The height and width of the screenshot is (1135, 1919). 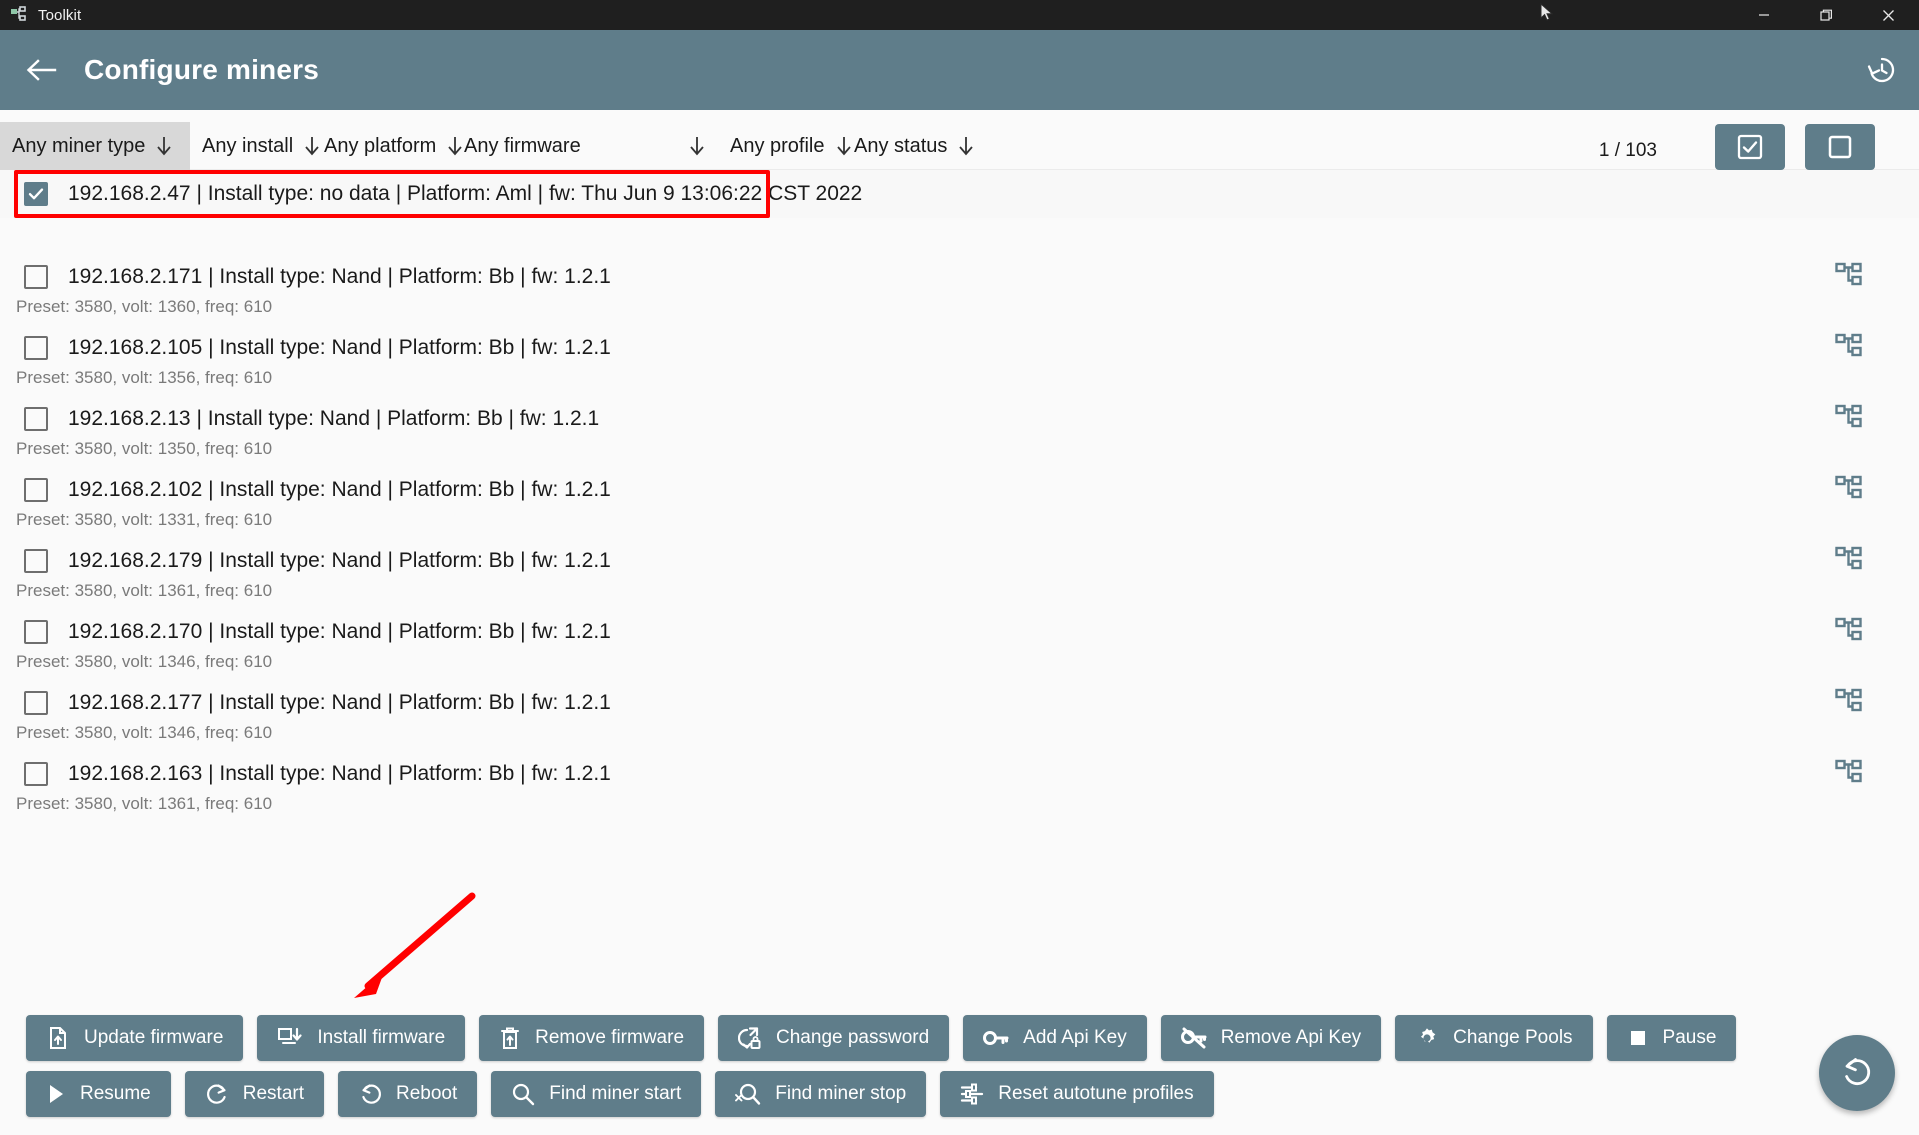 I want to click on row-sublabel: Preset: 3580, volt: 1360, freq: 610, so click(x=144, y=306).